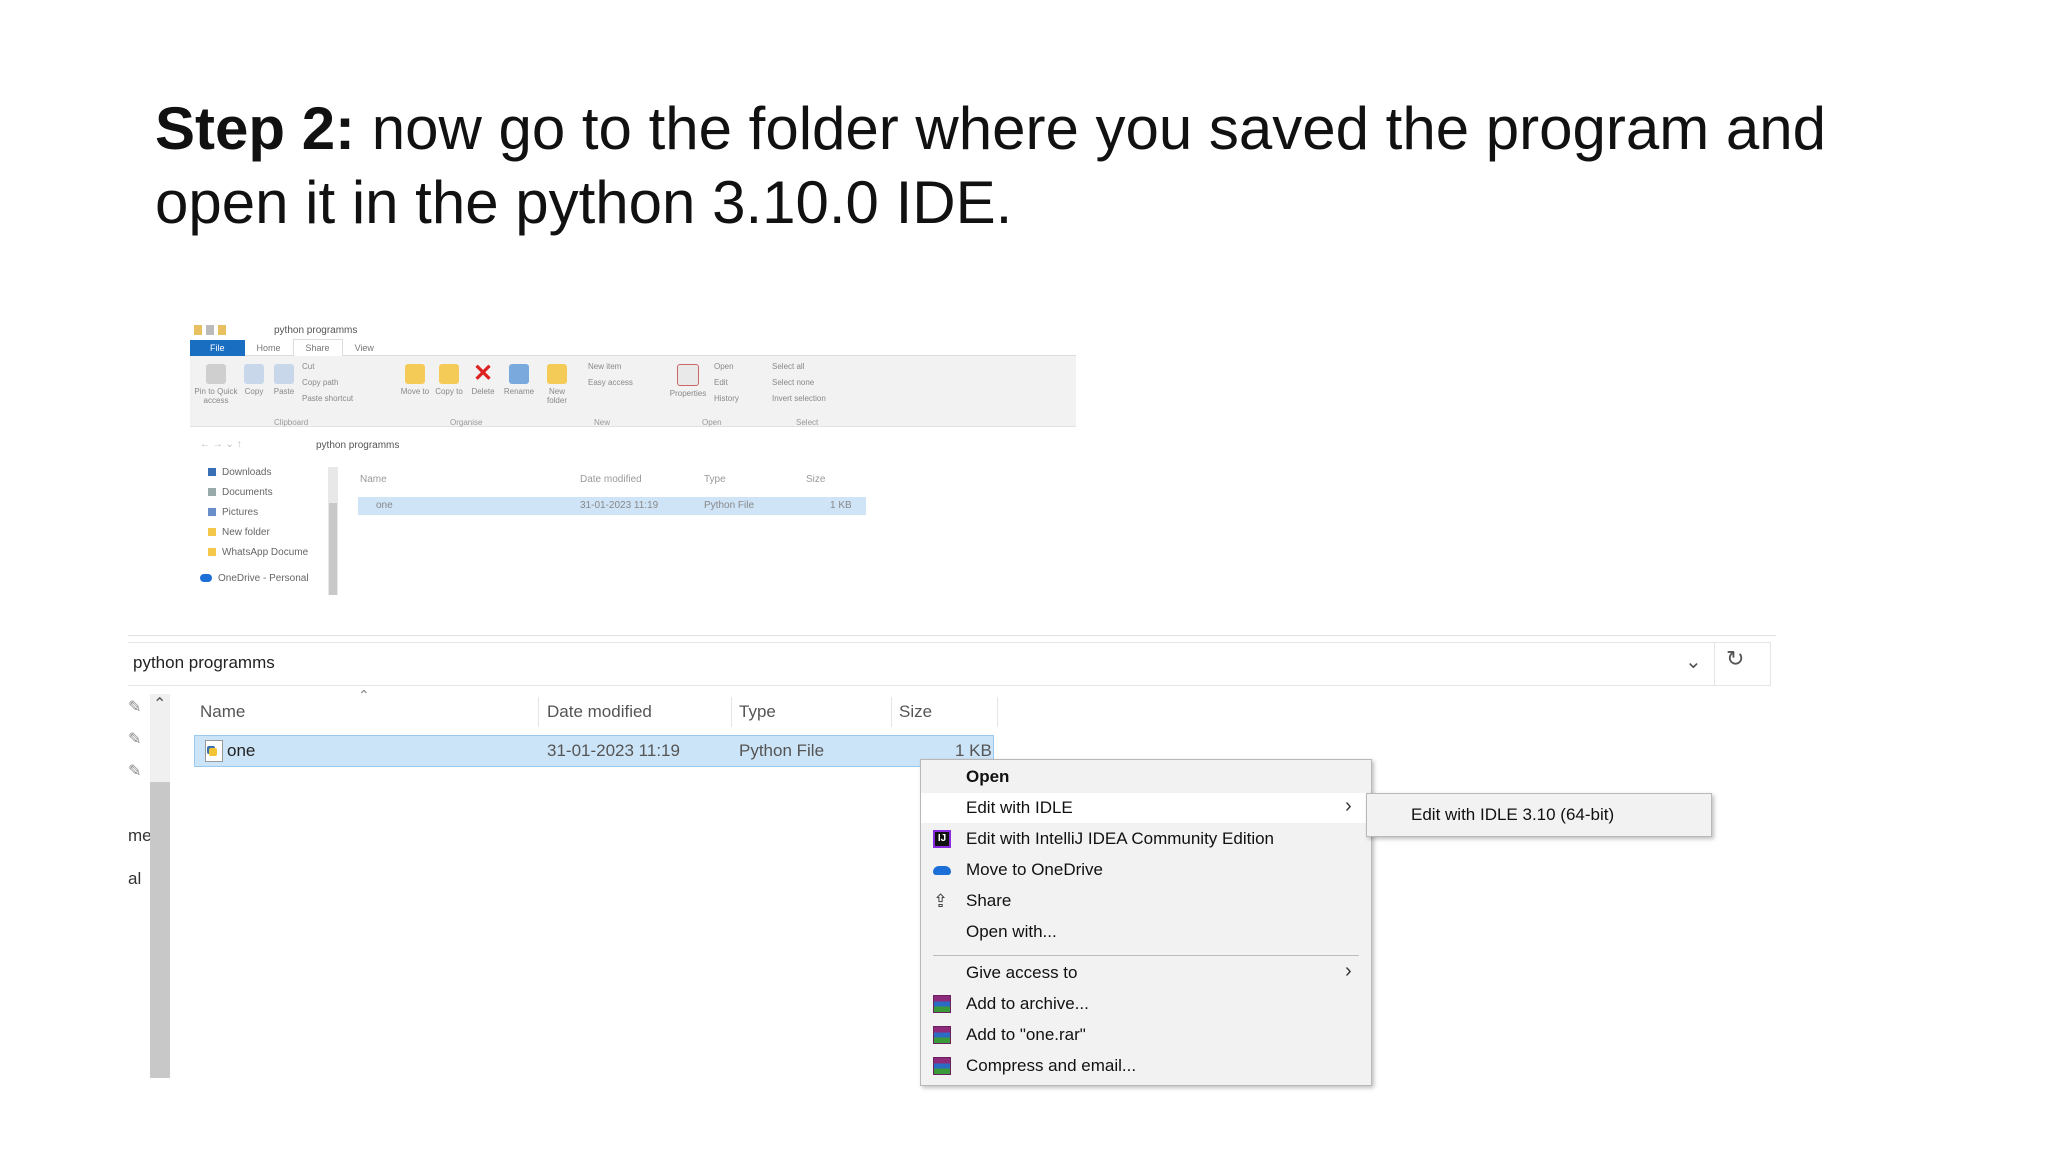 This screenshot has width=2048, height=1152. Describe the element at coordinates (206, 578) in the screenshot. I see `onedrive-icon` at that location.